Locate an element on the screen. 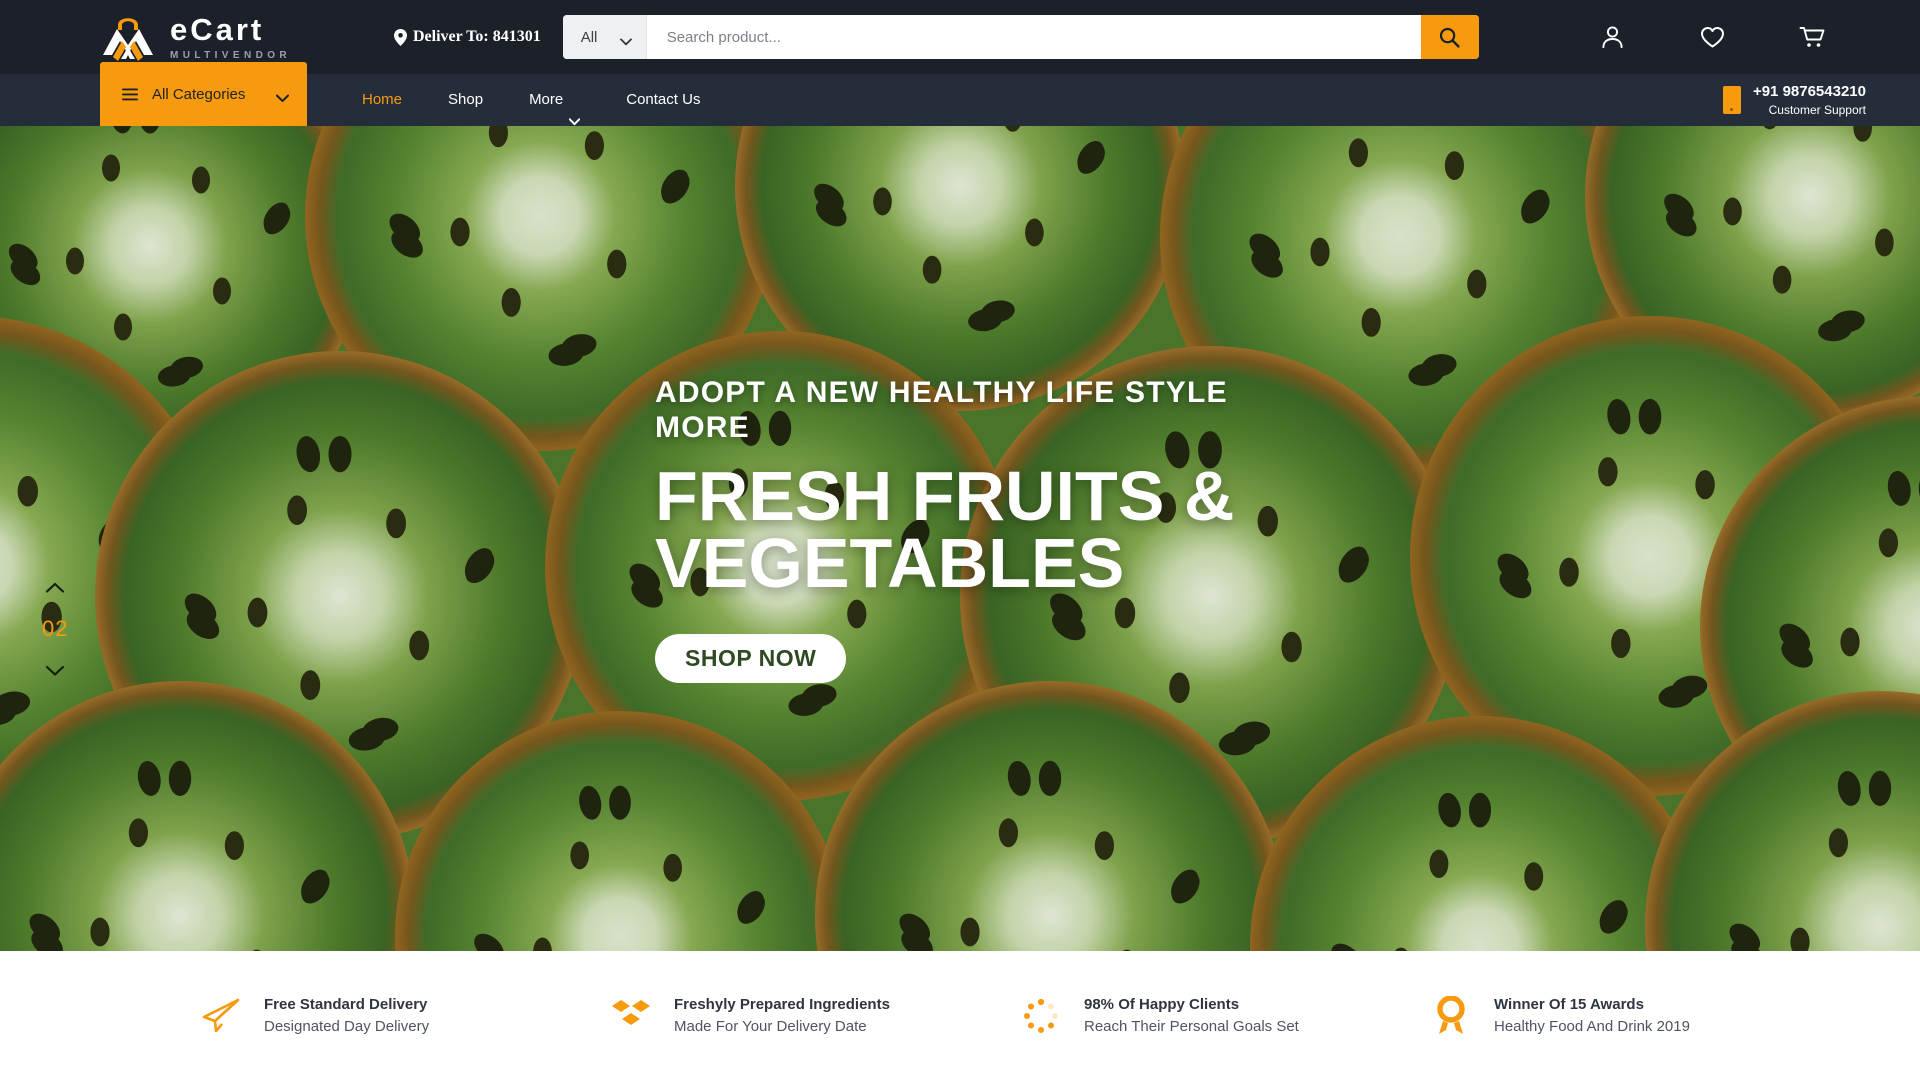  all-categories-button: All Categories is located at coordinates (203, 94).